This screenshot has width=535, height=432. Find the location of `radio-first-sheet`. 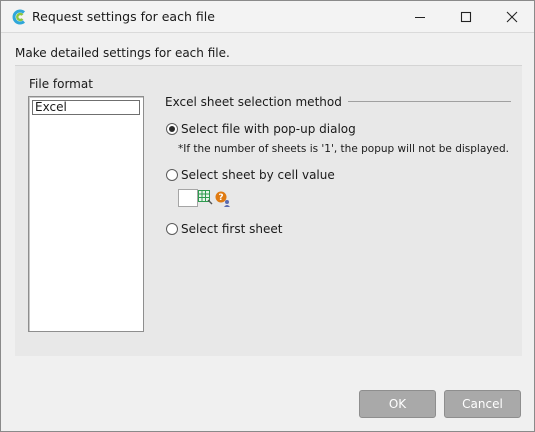

radio-first-sheet is located at coordinates (172, 229).